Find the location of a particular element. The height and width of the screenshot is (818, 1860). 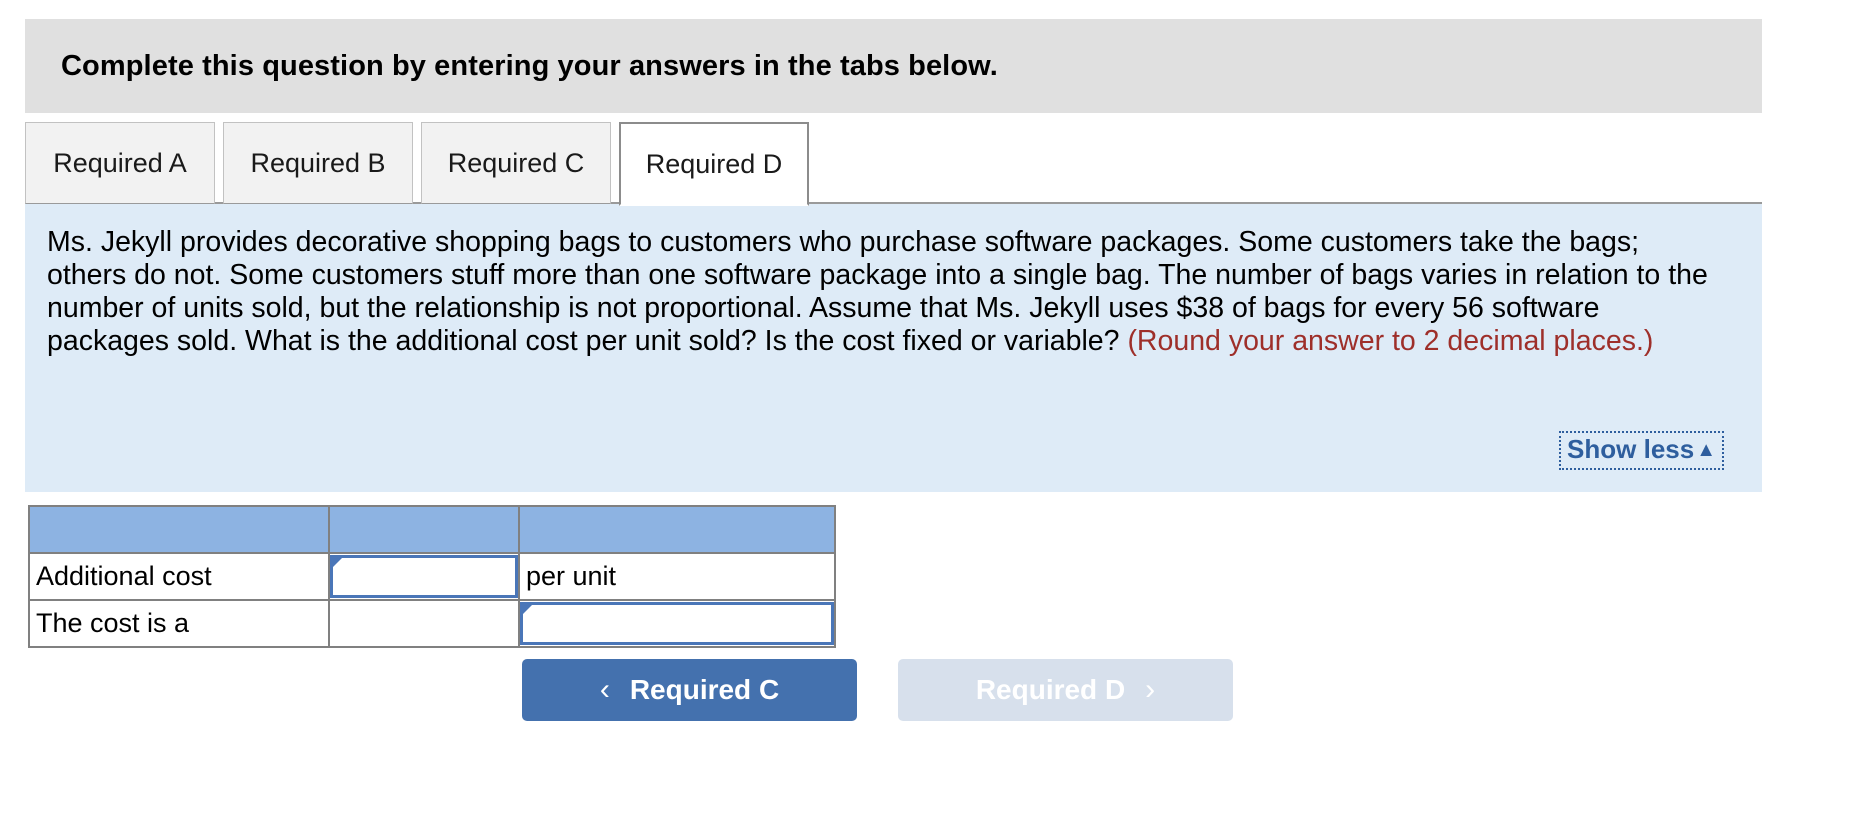

row-label-cost-is-a: The cost is a is located at coordinates (179, 623).